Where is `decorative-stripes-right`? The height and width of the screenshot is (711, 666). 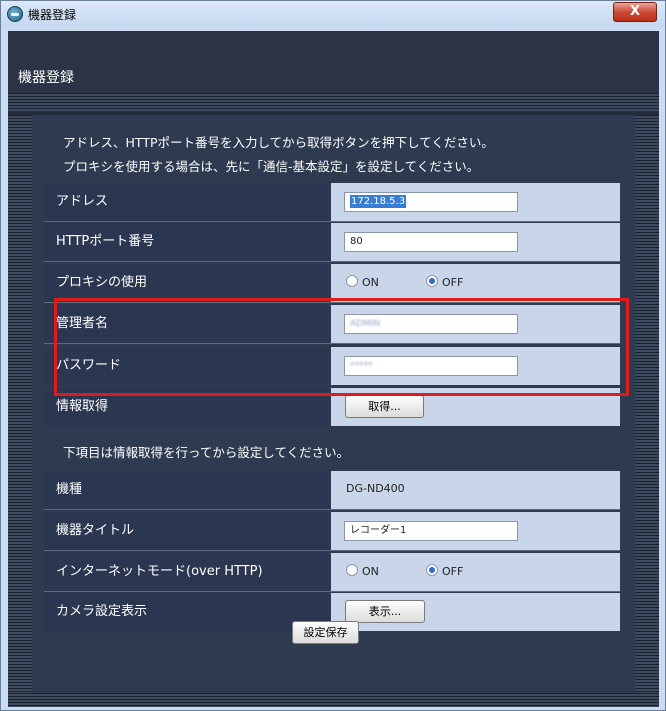
decorative-stripes-right is located at coordinates (647, 404).